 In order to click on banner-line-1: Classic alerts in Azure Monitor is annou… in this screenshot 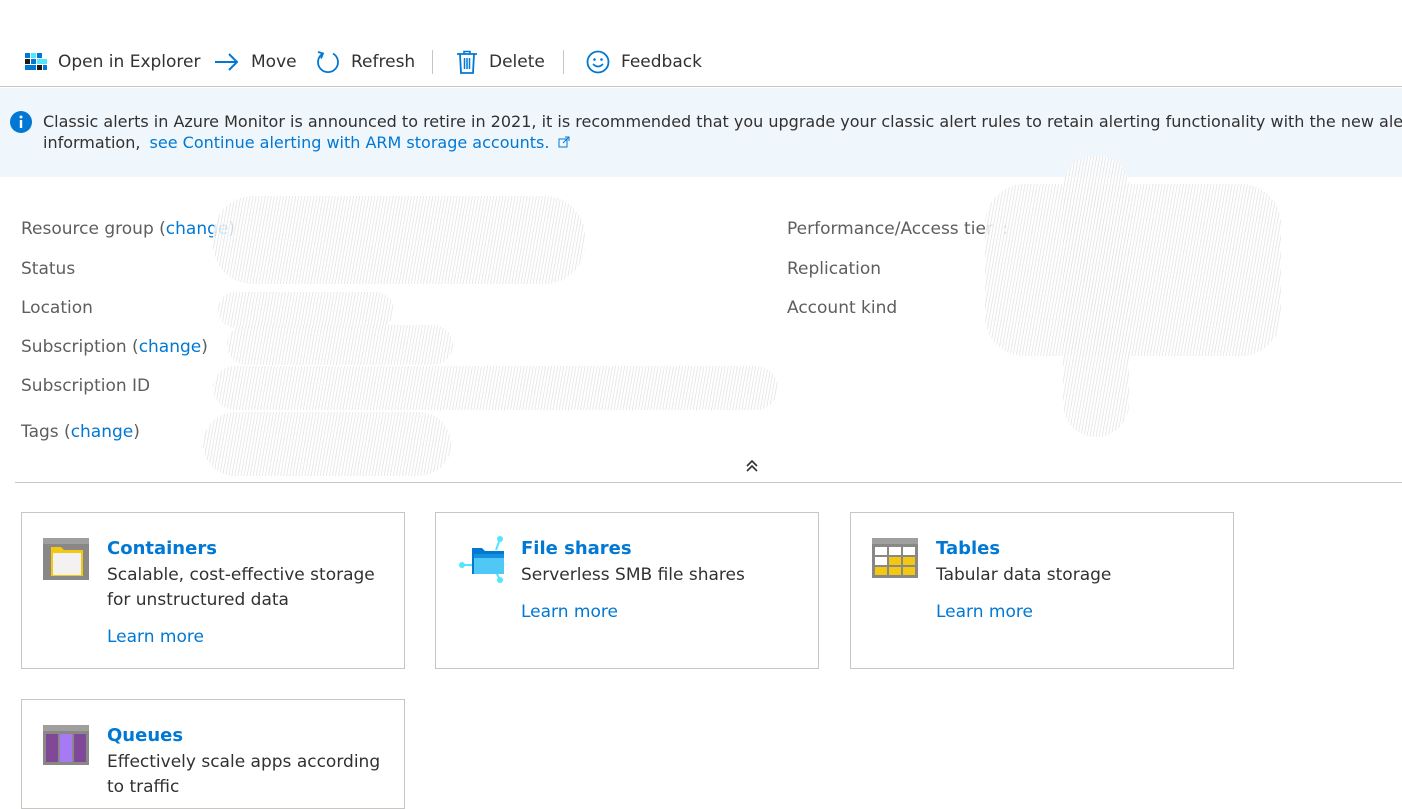, I will do `click(722, 121)`.